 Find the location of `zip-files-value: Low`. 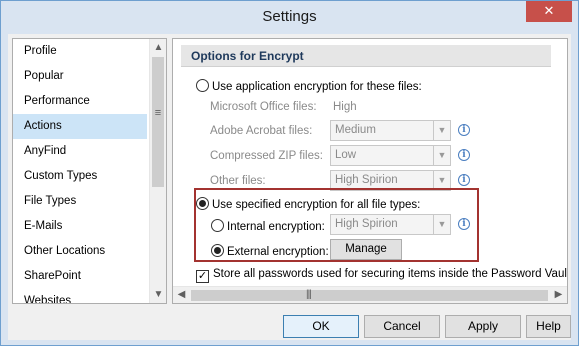

zip-files-value: Low is located at coordinates (346, 155).